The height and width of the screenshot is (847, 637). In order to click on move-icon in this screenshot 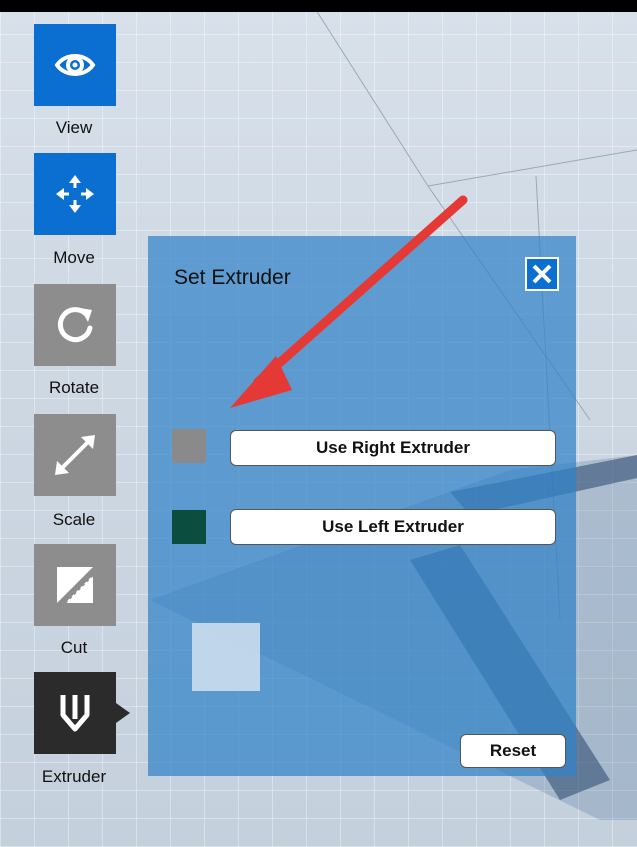, I will do `click(75, 194)`.